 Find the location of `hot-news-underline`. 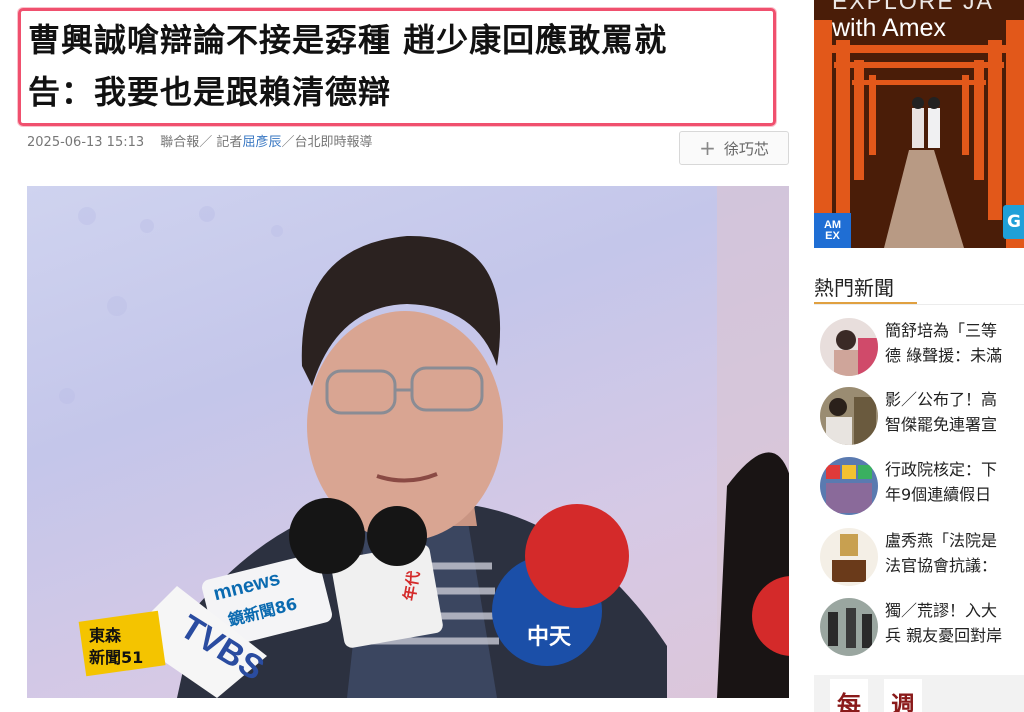

hot-news-underline is located at coordinates (865, 303).